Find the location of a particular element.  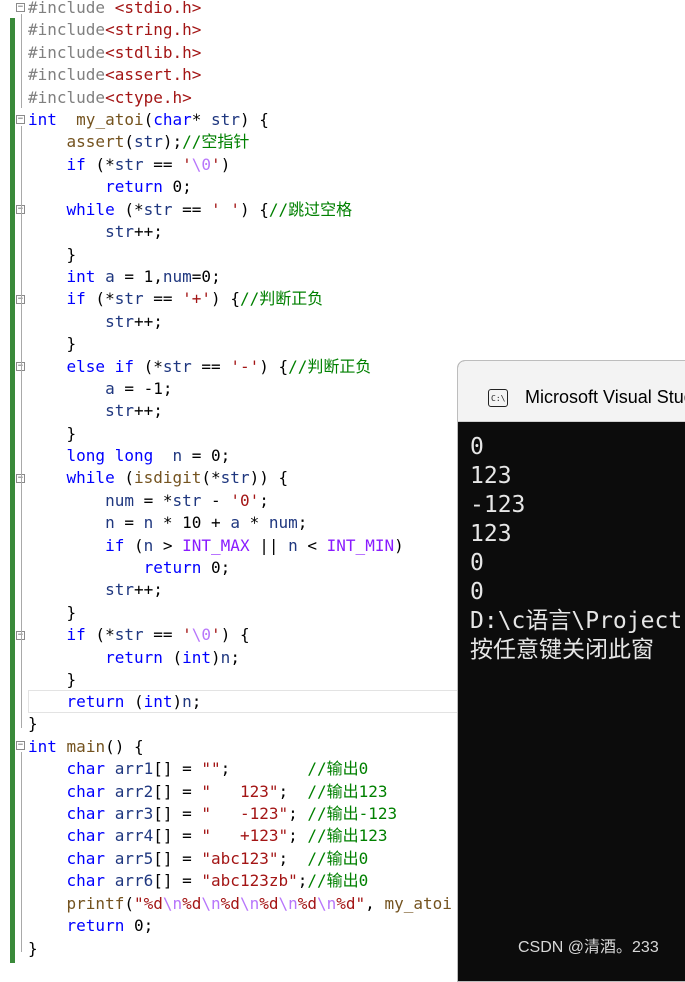

code-line: #include<string.h> is located at coordinates (114, 30).